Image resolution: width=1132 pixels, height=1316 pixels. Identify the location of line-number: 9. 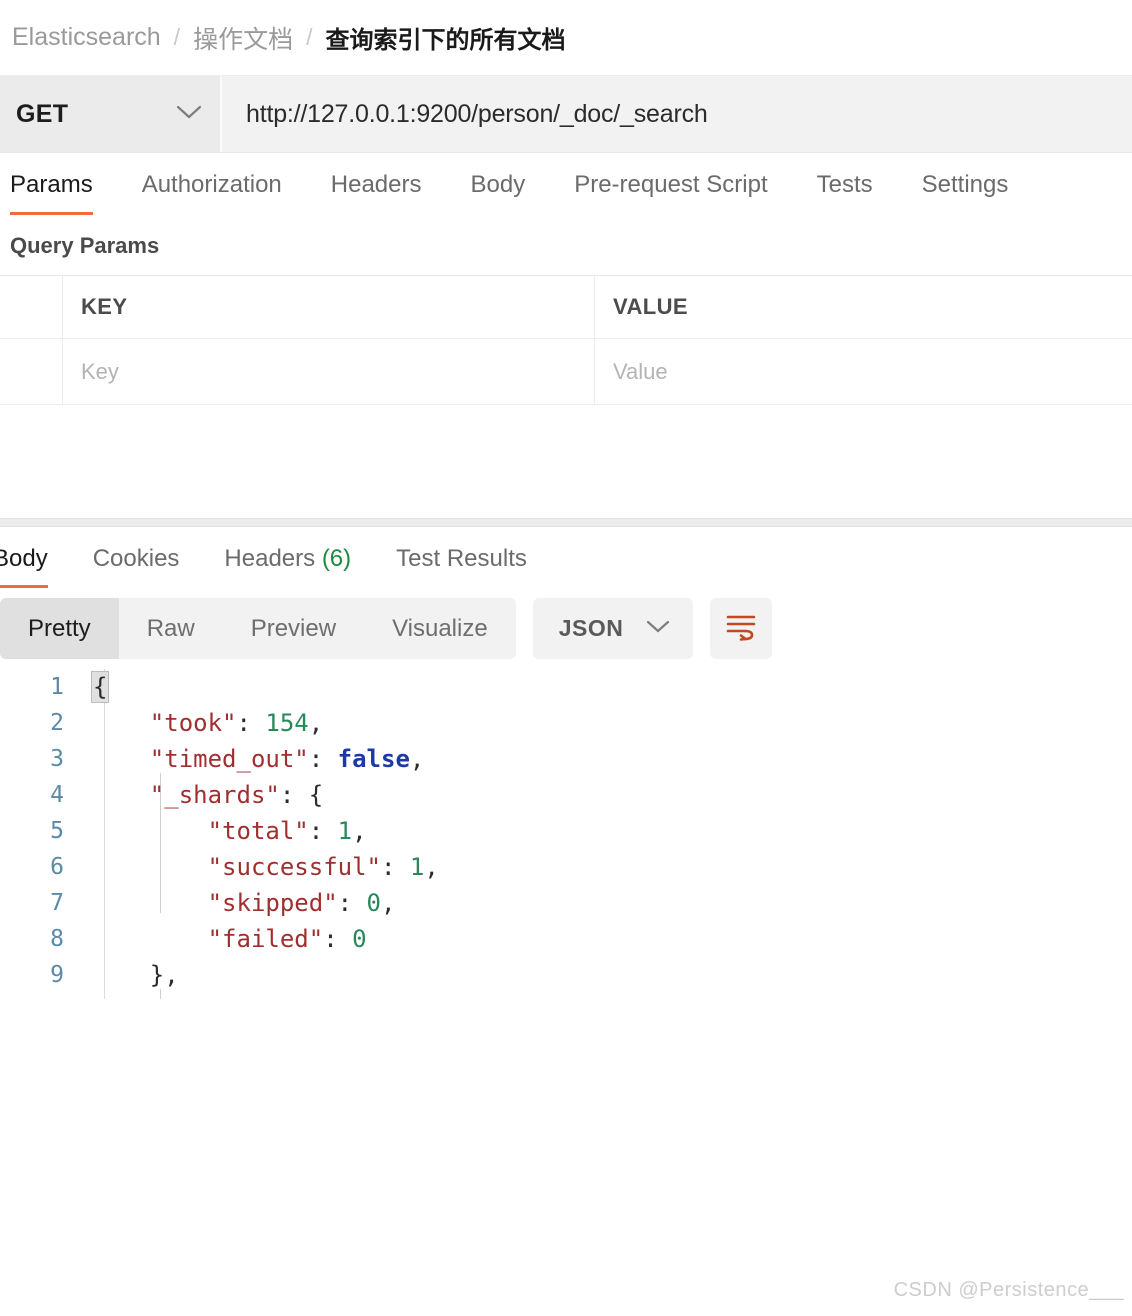
(57, 975).